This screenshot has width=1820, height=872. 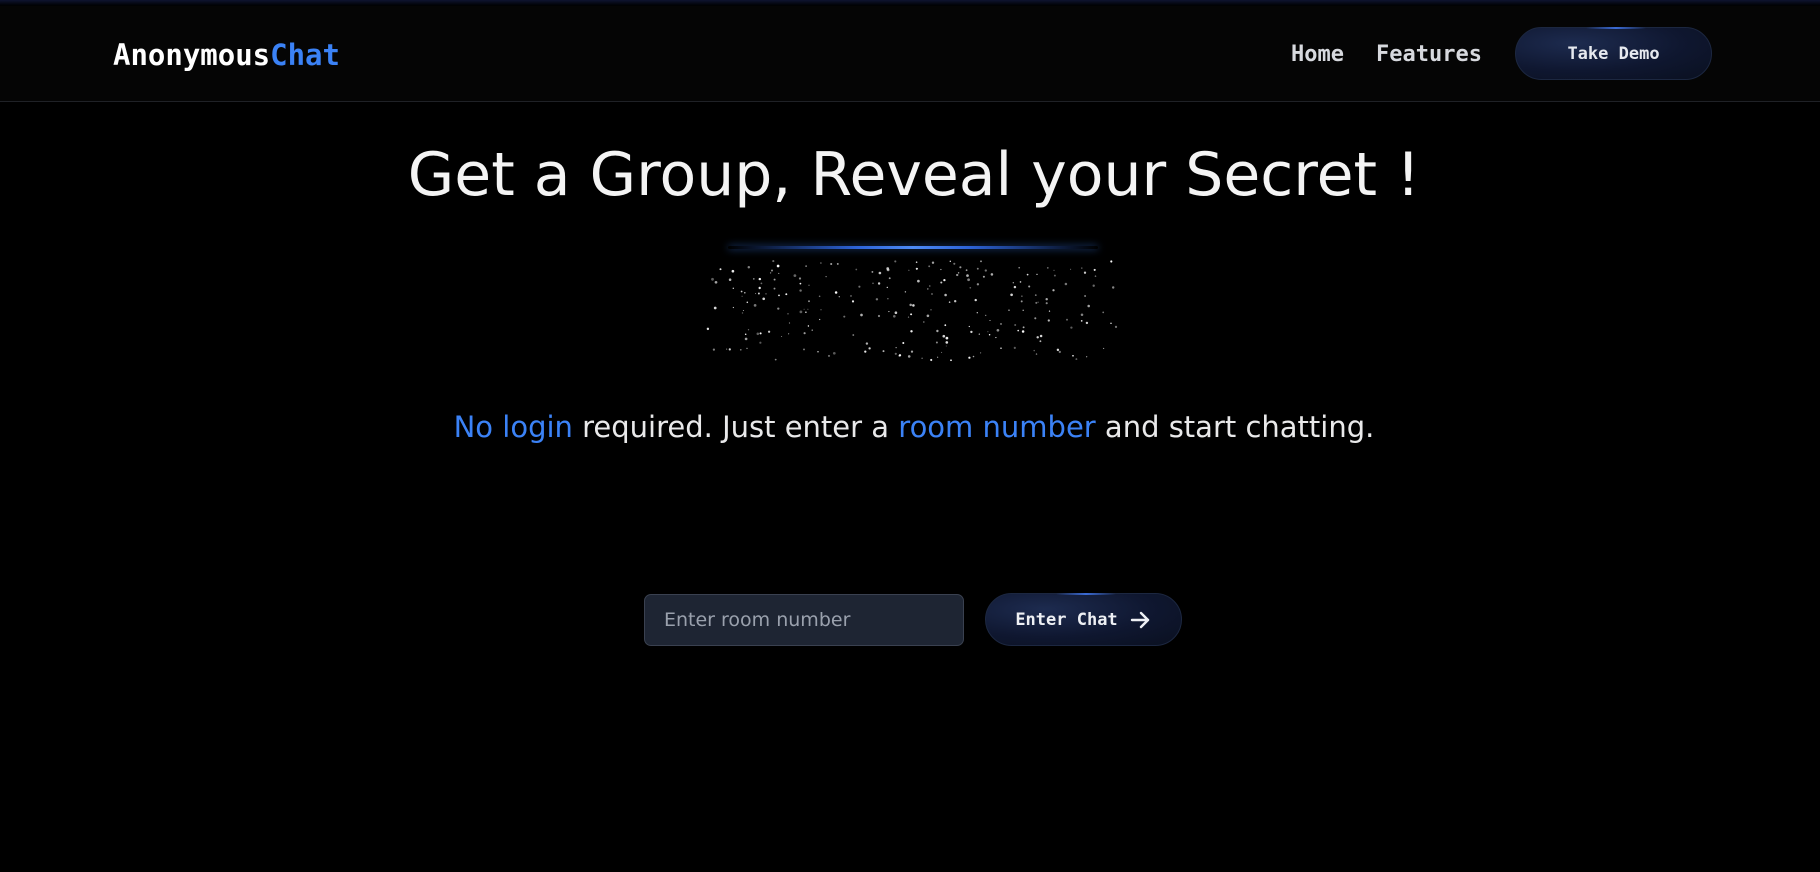 What do you see at coordinates (1235, 427) in the screenshot?
I see `subtitle-text-2: and start chatting.` at bounding box center [1235, 427].